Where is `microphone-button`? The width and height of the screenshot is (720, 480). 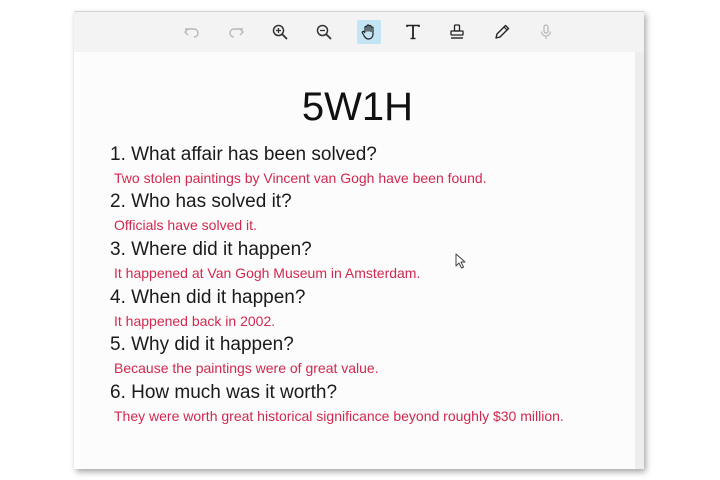
microphone-button is located at coordinates (546, 32).